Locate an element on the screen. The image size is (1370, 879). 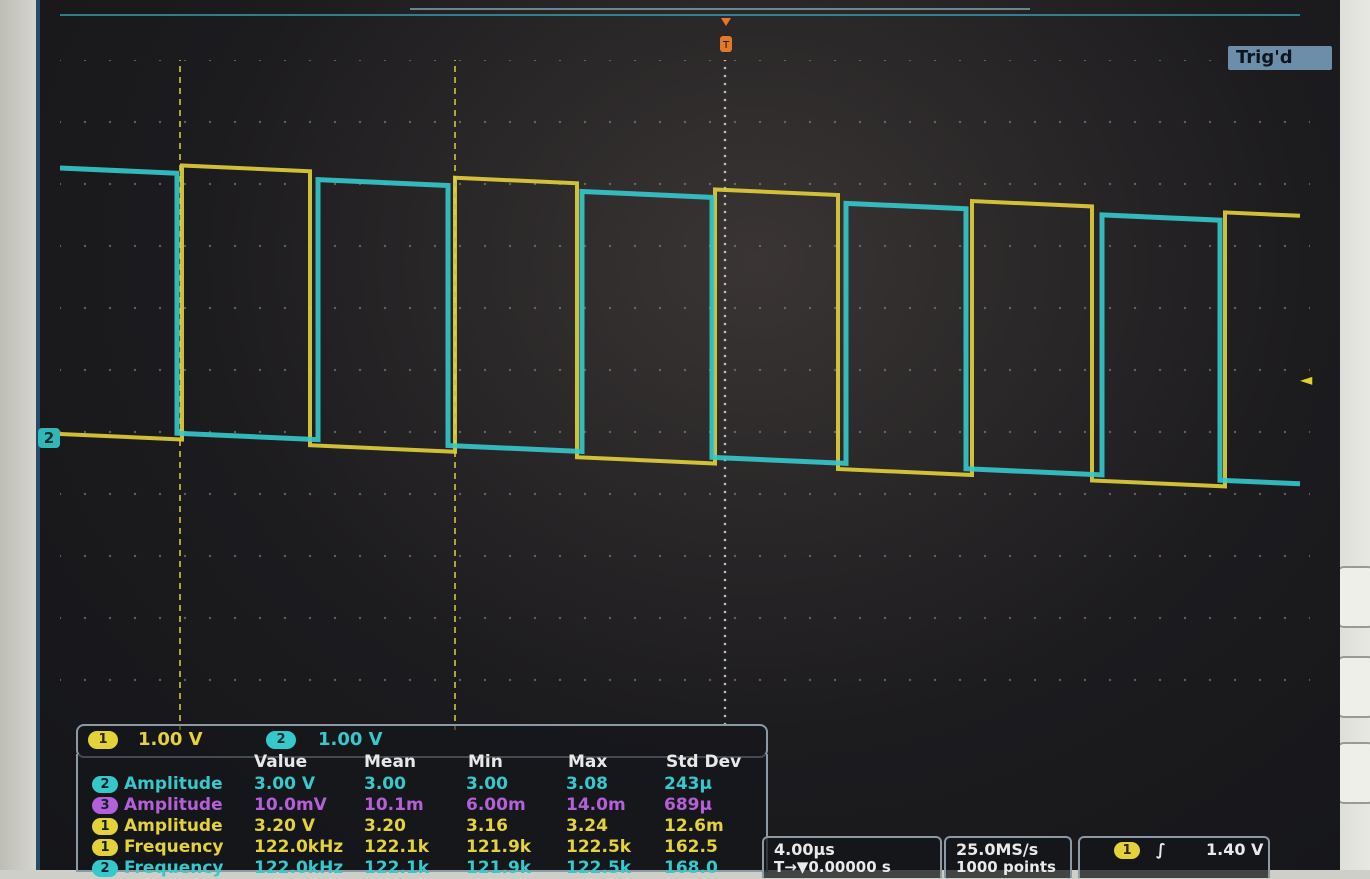
measurement-row: 1 Amplitude 3.20 V 3.20 3.16 3.24 12.6m is located at coordinates (422, 826).